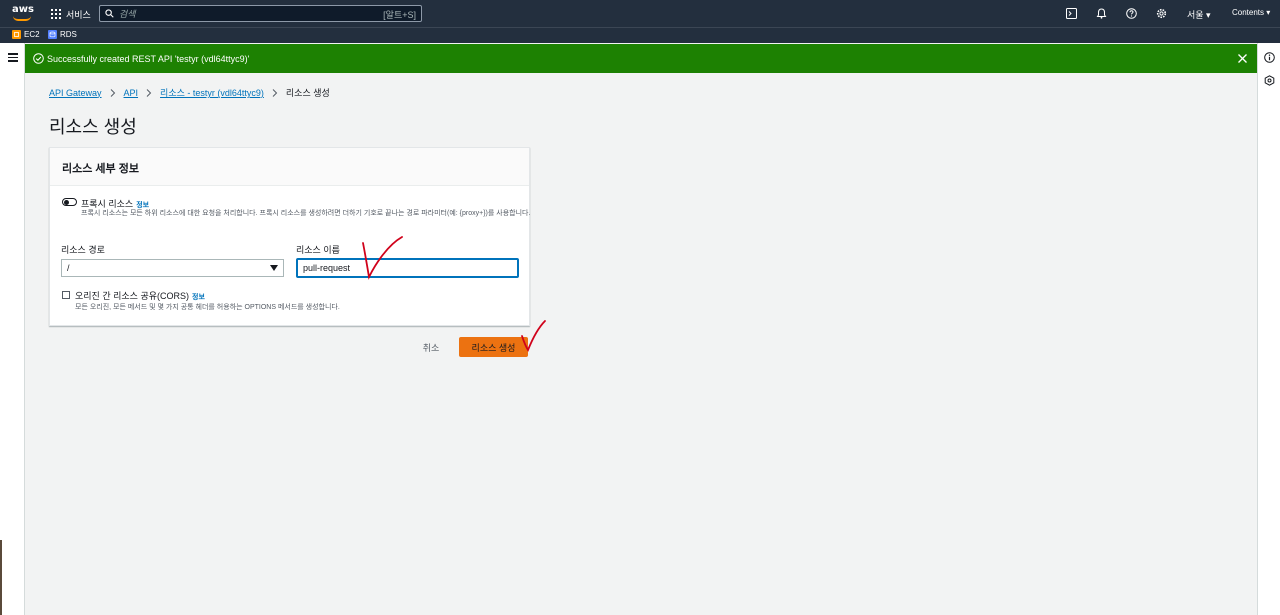 Image resolution: width=1280 pixels, height=615 pixels. What do you see at coordinates (23, 9) in the screenshot?
I see `aws-logo-text: aws` at bounding box center [23, 9].